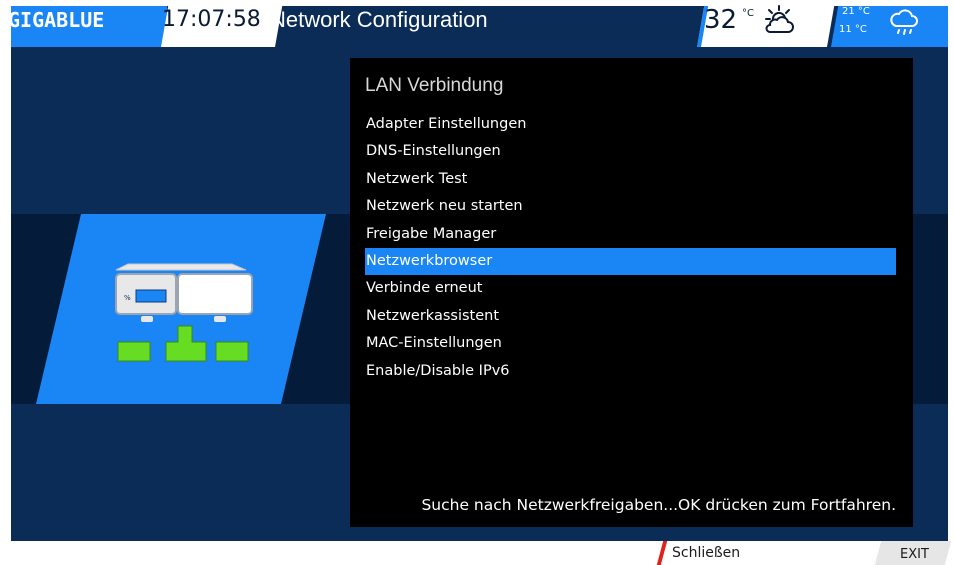 This screenshot has width=954, height=565. I want to click on close-button: Schließen, so click(706, 553).